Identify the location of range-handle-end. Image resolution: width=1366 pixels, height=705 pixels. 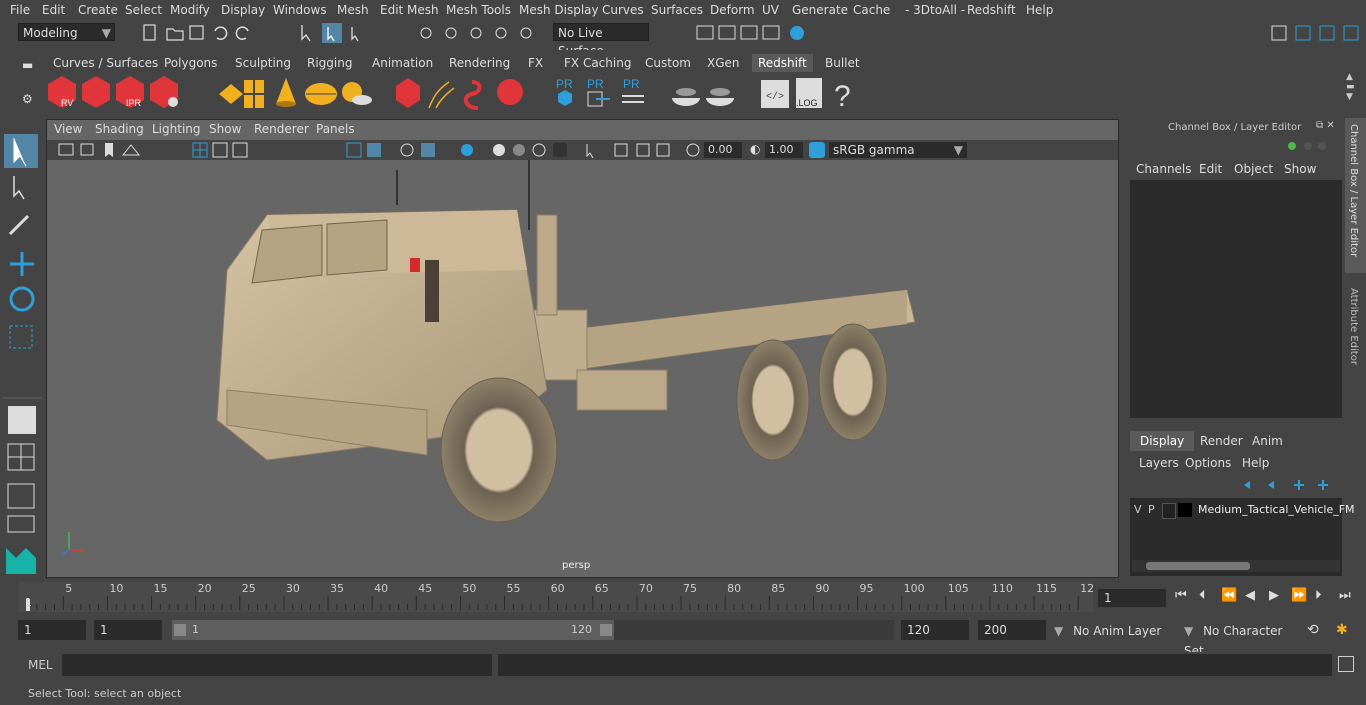
(606, 630).